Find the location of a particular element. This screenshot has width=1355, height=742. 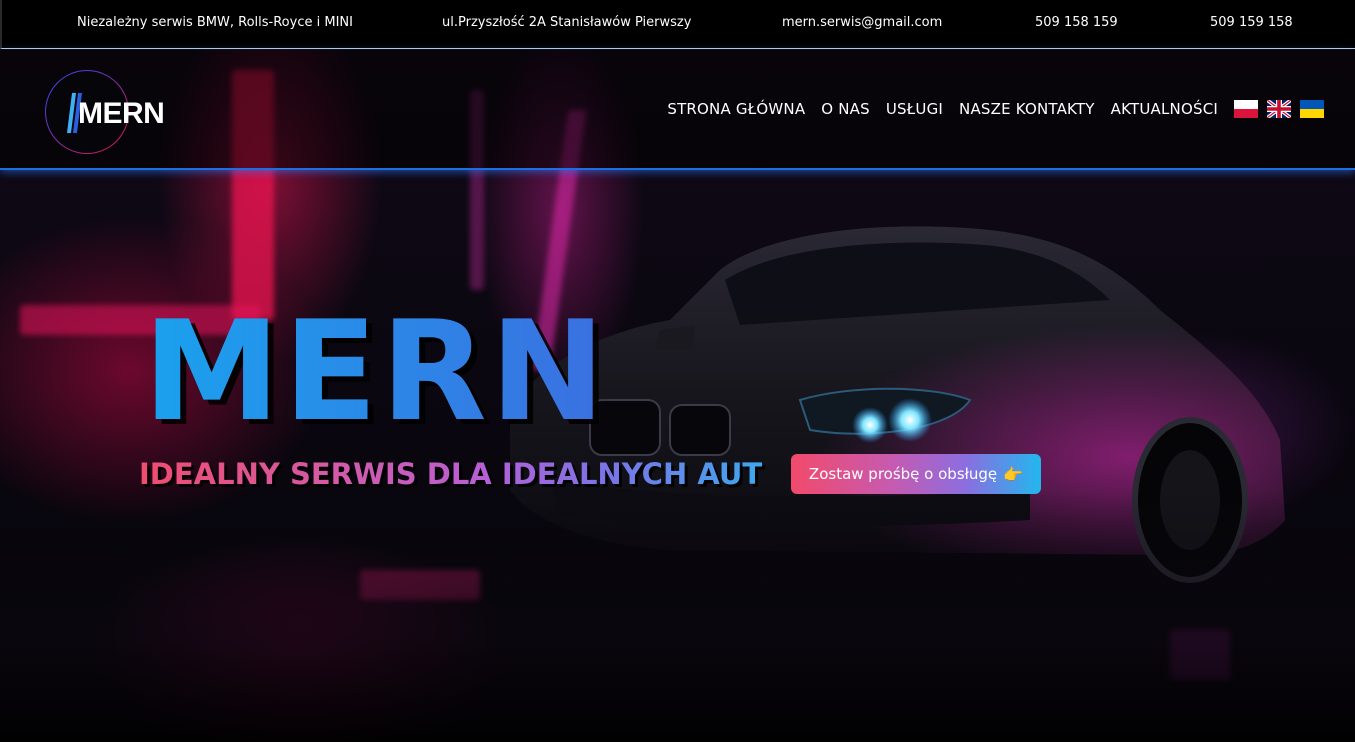

service-request-button: Zostaw prośbę o obsługę 👉 is located at coordinates (916, 474).